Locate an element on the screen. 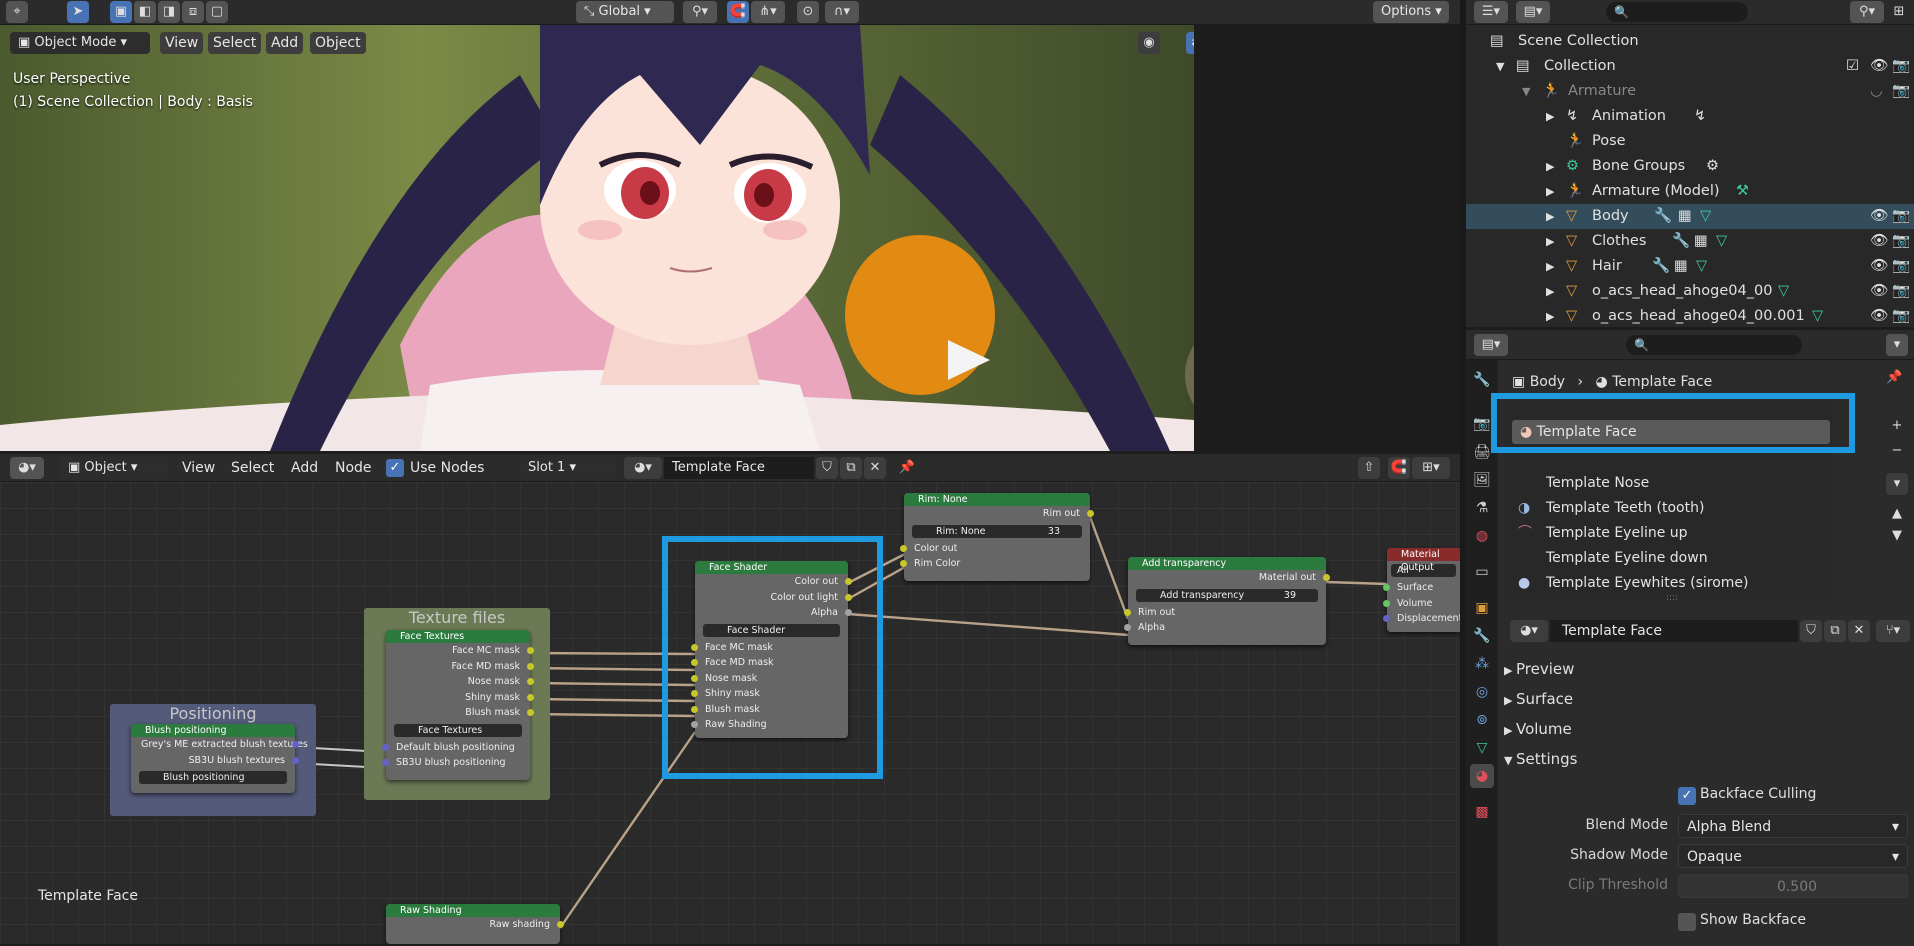 This screenshot has height=946, width=1914. node-snap-target-icon: ⊞▾ is located at coordinates (1431, 468).